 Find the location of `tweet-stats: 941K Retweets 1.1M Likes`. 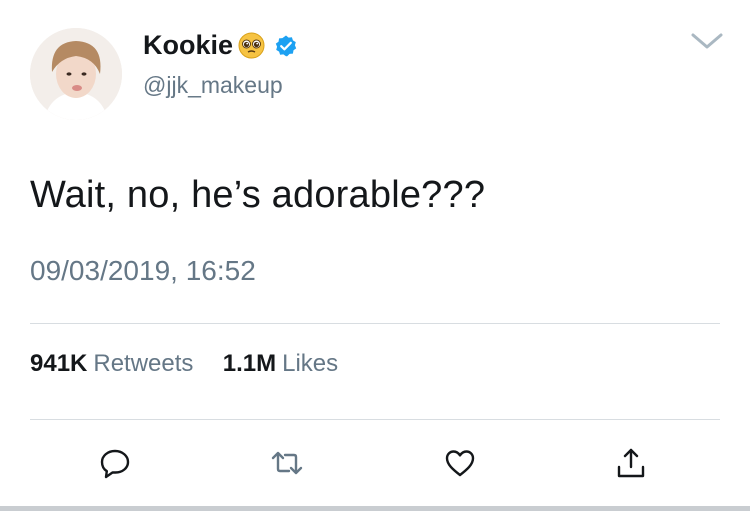

tweet-stats: 941K Retweets 1.1M Likes is located at coordinates (184, 364).